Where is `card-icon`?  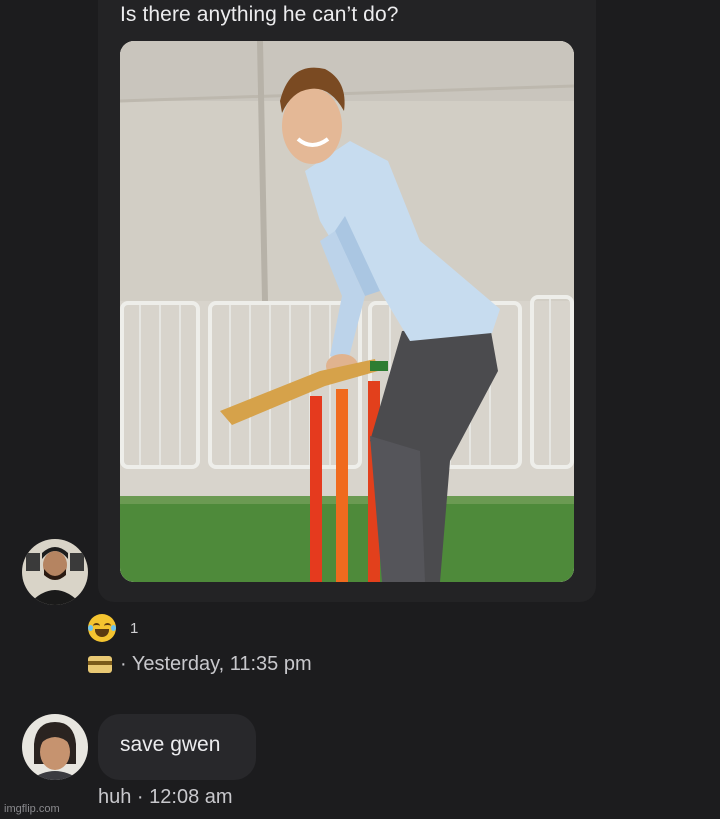
card-icon is located at coordinates (100, 664).